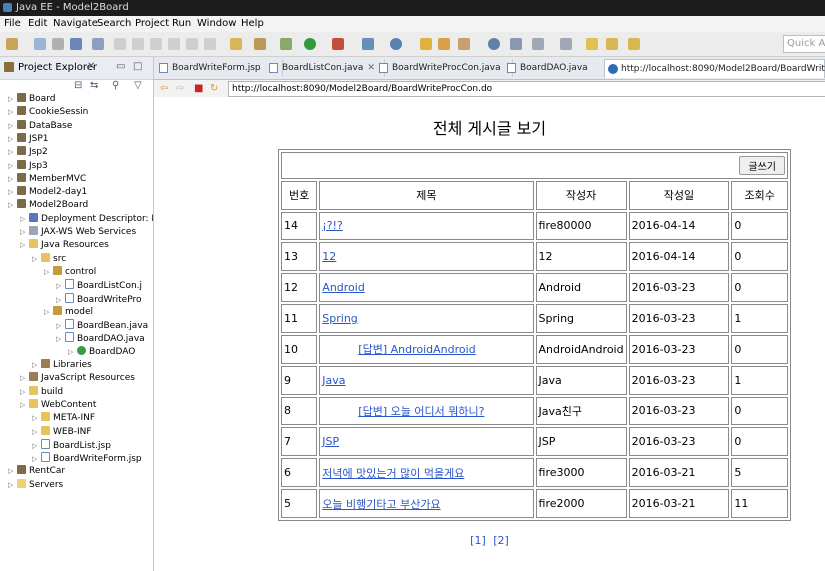 The width and height of the screenshot is (825, 571). Describe the element at coordinates (68, 312) in the screenshot. I see `tree-item: ▷ model` at that location.